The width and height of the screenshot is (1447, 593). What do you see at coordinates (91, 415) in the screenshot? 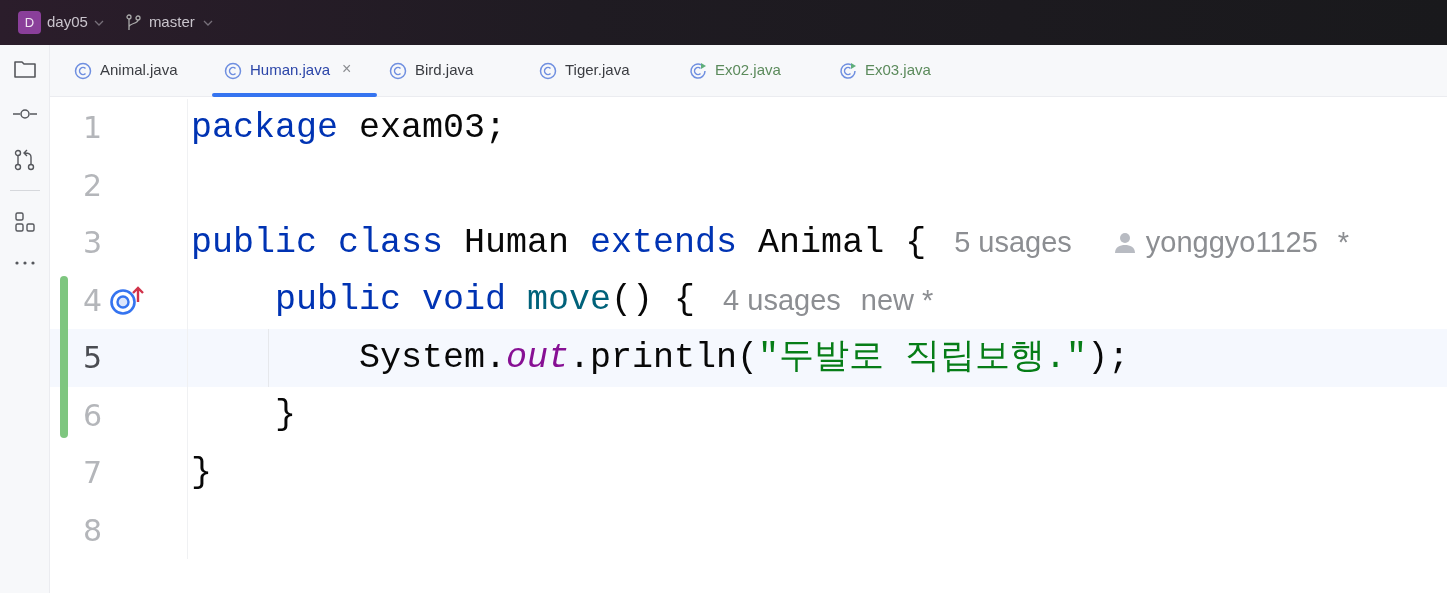
I see `line-number: 6` at bounding box center [91, 415].